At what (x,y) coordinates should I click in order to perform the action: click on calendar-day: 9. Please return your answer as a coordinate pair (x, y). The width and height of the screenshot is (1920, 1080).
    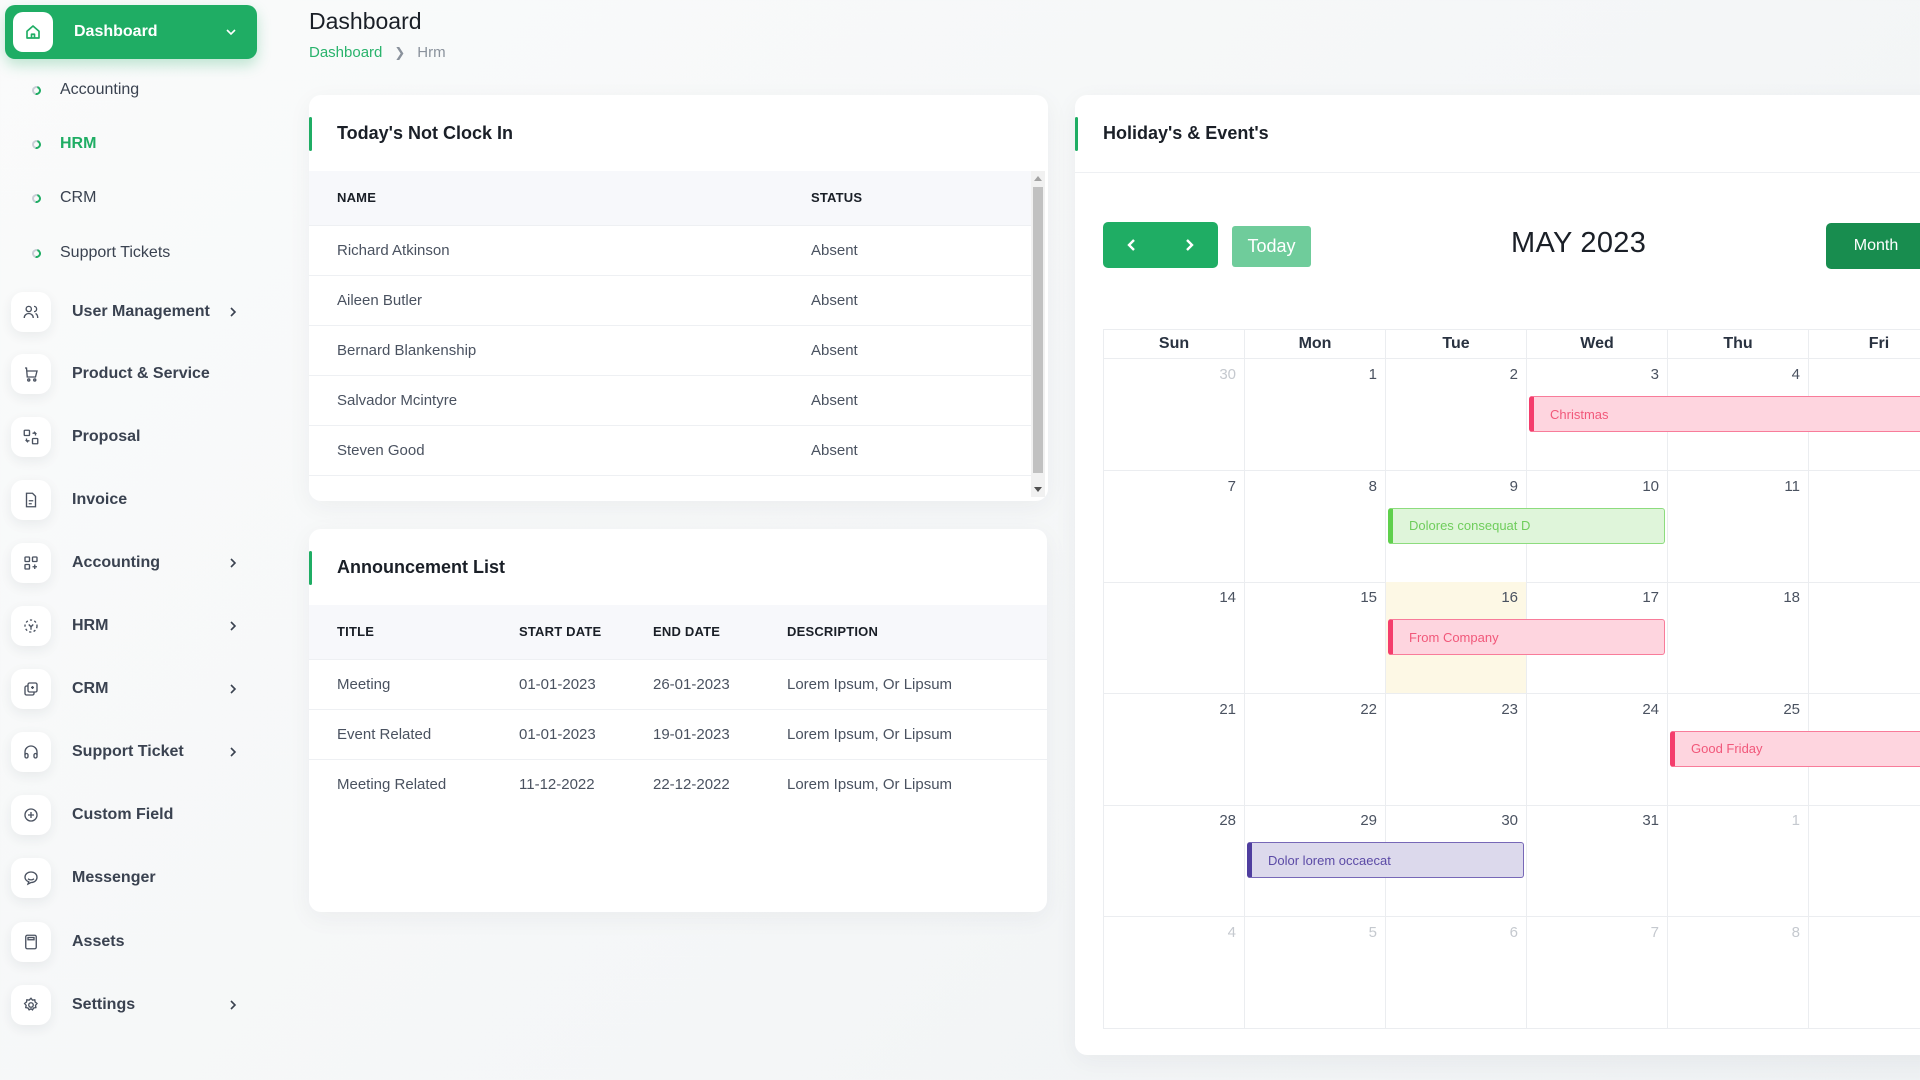
    Looking at the image, I should click on (1864, 972).